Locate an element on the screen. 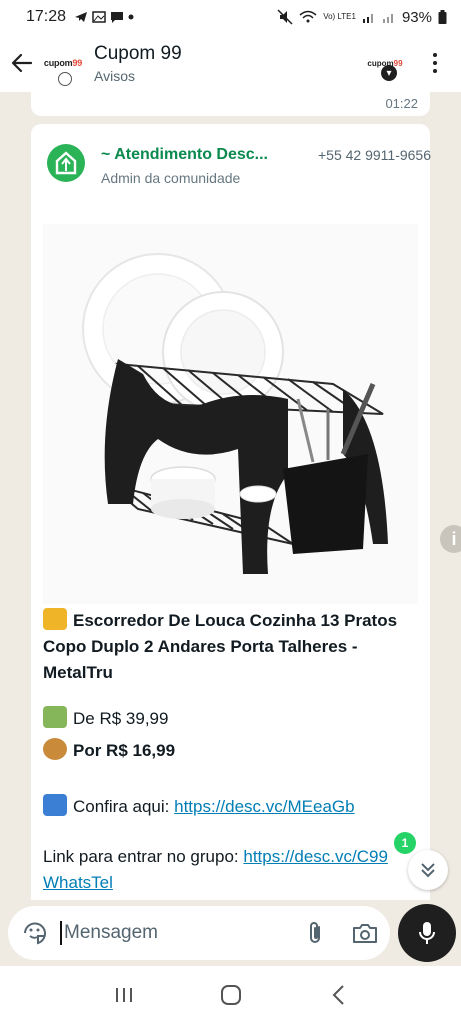 The height and width of the screenshot is (1024, 461). camera-button is located at coordinates (365, 933).